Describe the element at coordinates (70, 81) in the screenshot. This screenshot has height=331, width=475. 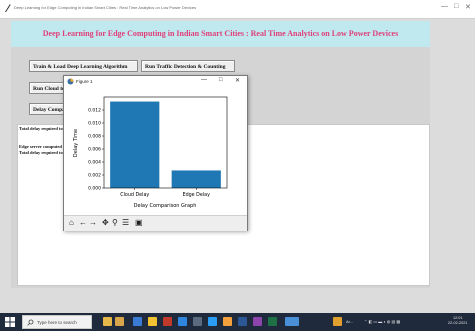
I see `figure-icon` at that location.